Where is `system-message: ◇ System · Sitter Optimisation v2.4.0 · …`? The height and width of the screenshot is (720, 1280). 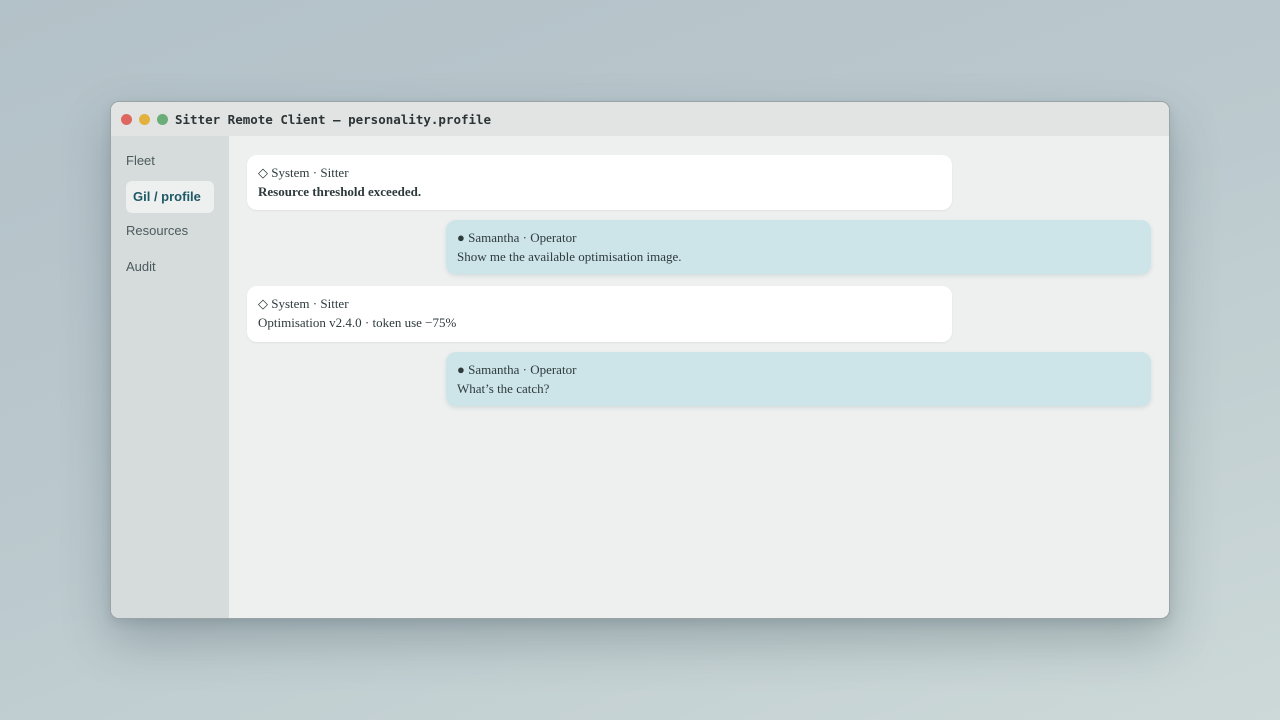
system-message: ◇ System · Sitter Optimisation v2.4.0 · … is located at coordinates (599, 314).